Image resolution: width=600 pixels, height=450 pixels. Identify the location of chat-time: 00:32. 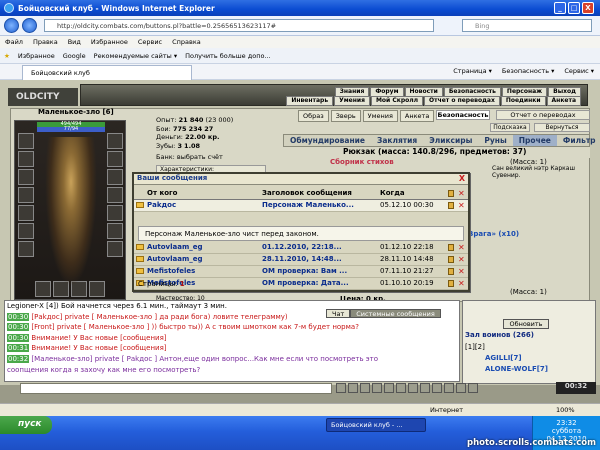
(18, 358).